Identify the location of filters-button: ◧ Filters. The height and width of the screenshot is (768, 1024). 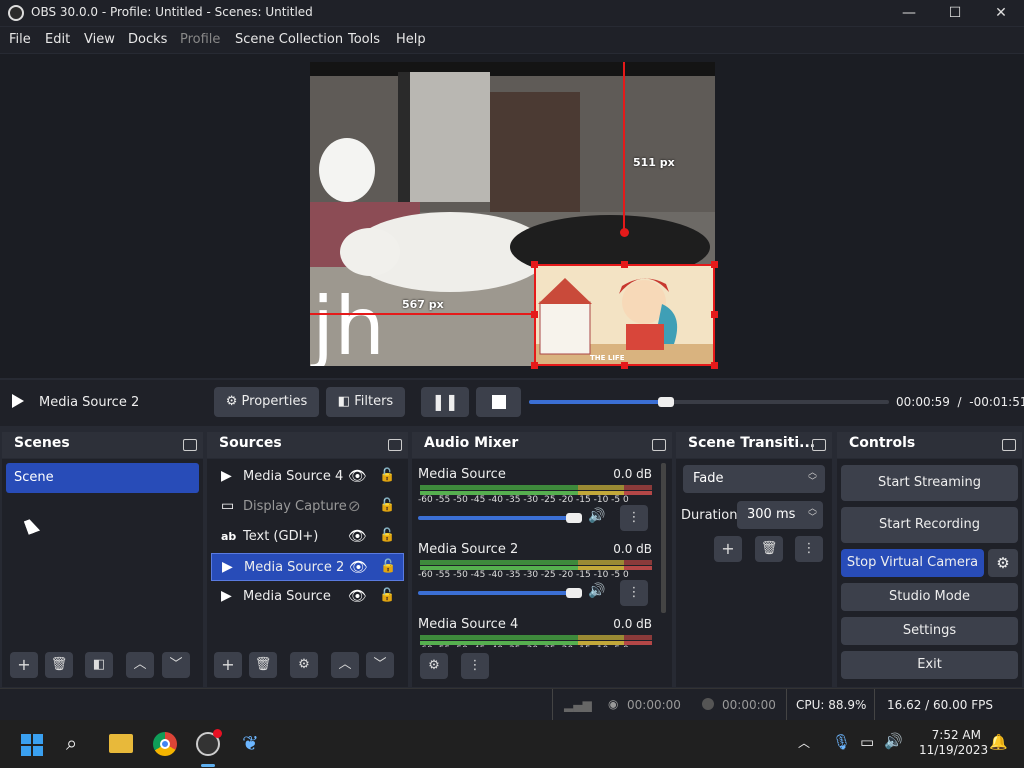
(365, 402).